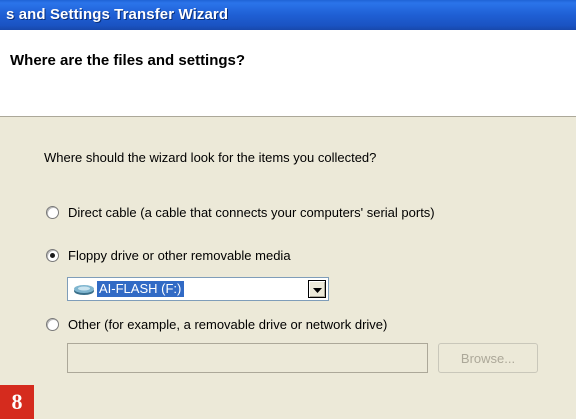 The image size is (576, 419). What do you see at coordinates (187, 289) in the screenshot?
I see `drive-dropdown-value: AI-FLASH (F:)` at bounding box center [187, 289].